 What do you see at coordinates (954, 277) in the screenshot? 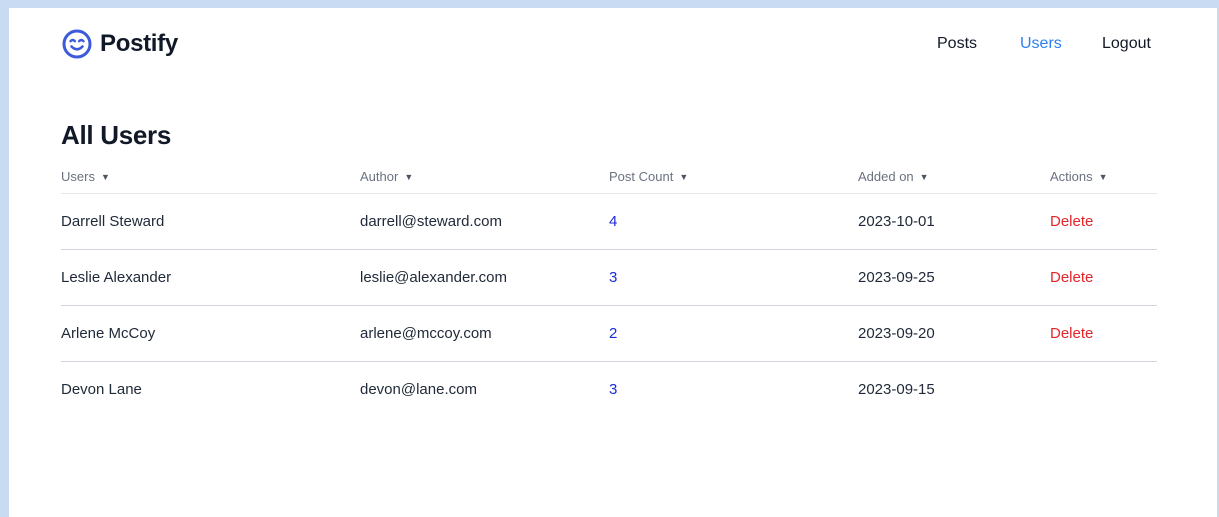
I see `added-on-date: 2023-09-25` at bounding box center [954, 277].